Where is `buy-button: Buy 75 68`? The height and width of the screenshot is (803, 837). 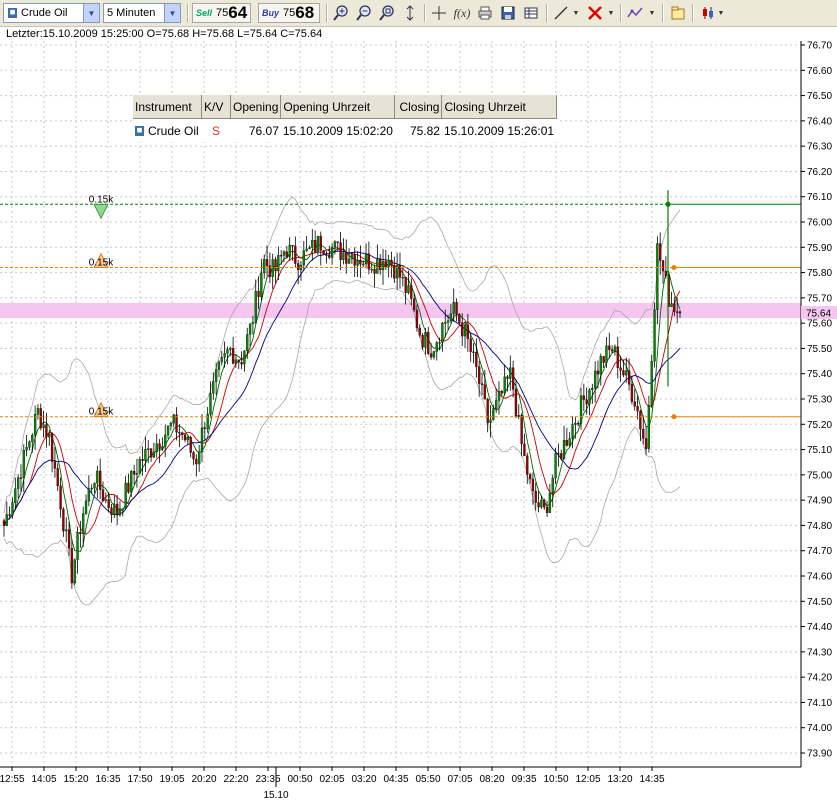
buy-button: Buy 75 68 is located at coordinates (289, 13).